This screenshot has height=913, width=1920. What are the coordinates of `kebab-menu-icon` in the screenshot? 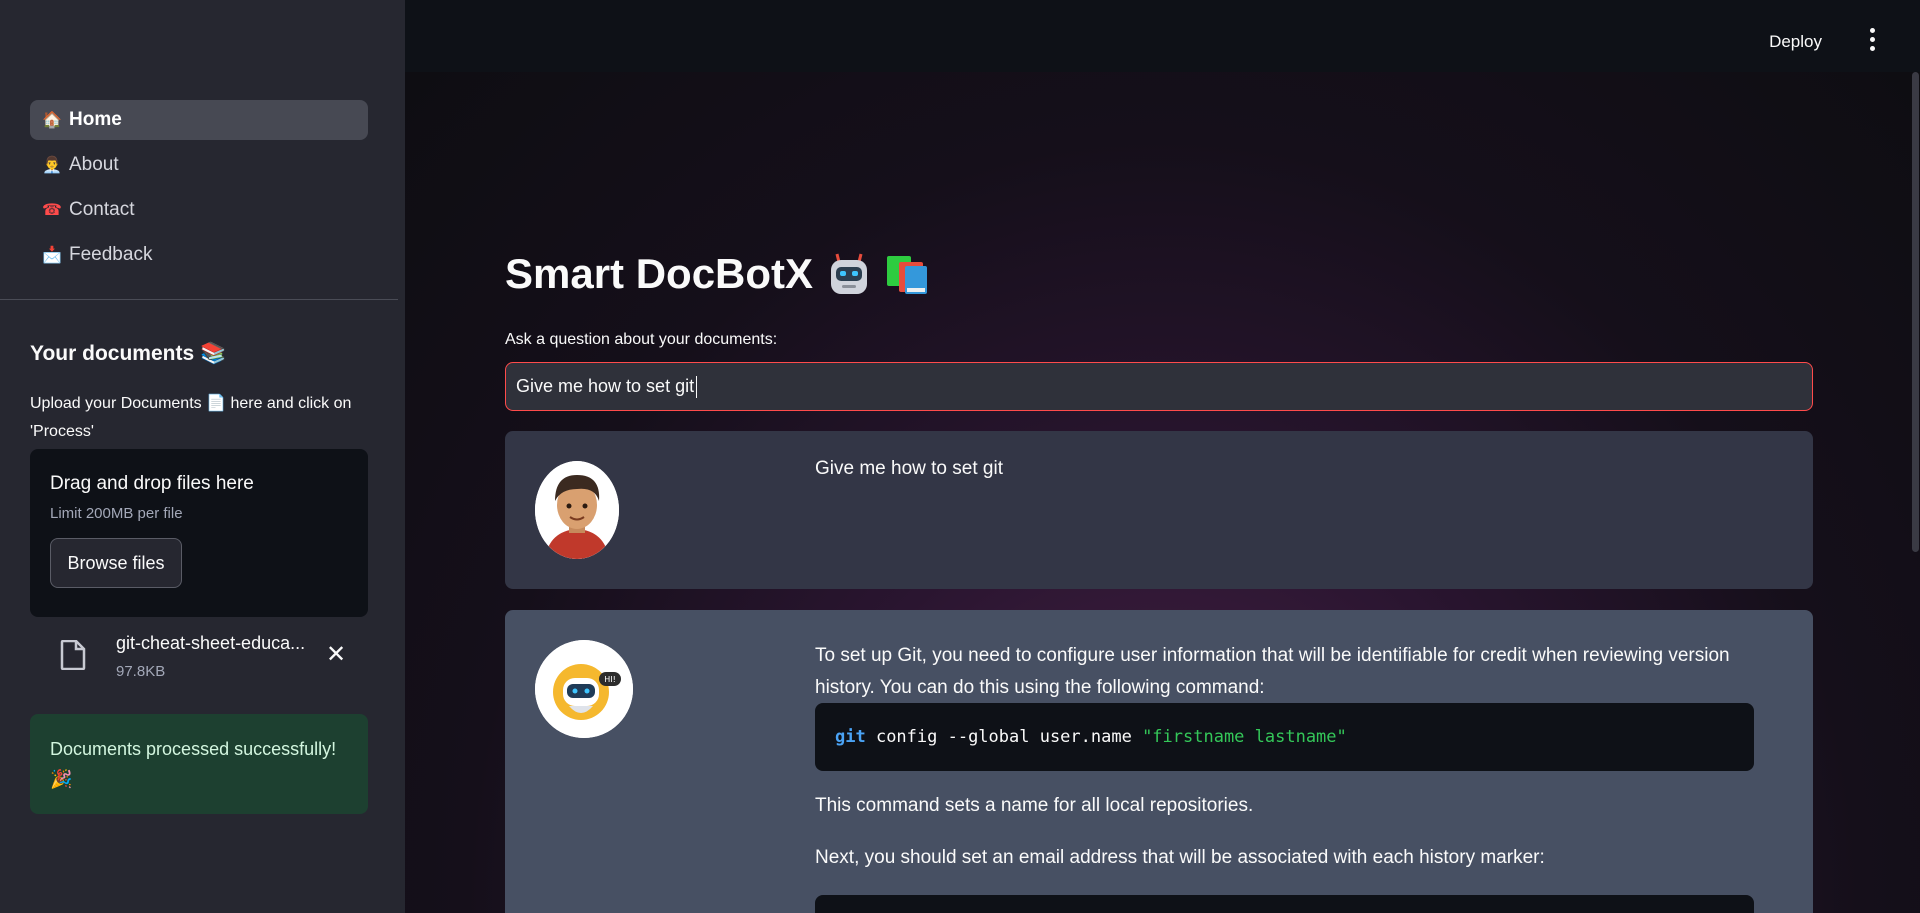 It's located at (1872, 39).